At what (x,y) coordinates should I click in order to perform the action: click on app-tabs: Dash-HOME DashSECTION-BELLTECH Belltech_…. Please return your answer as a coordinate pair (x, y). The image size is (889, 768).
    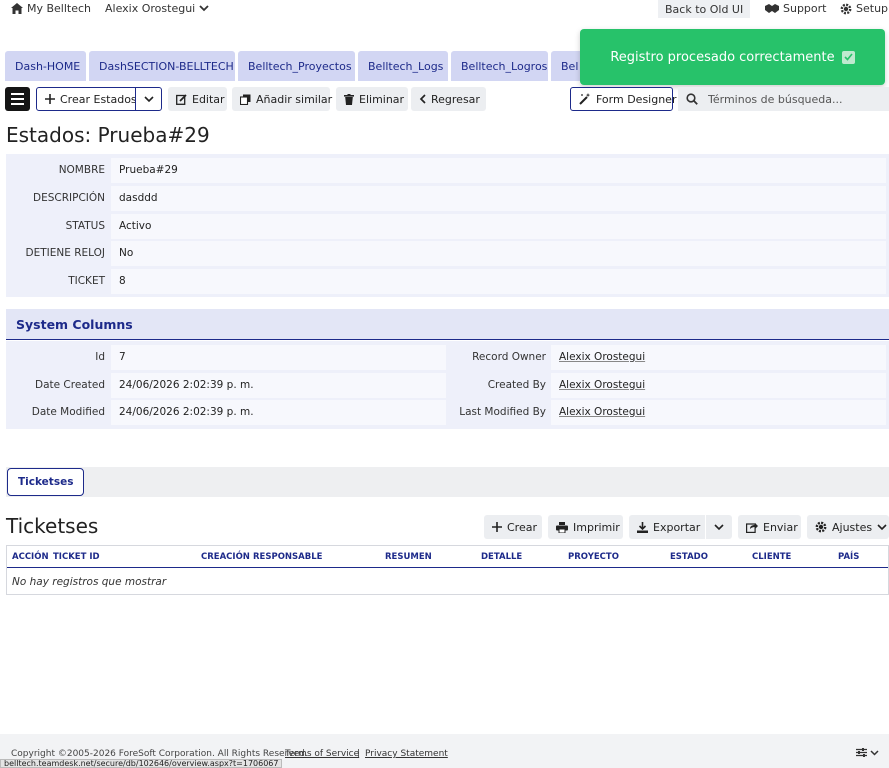
    Looking at the image, I should click on (298, 66).